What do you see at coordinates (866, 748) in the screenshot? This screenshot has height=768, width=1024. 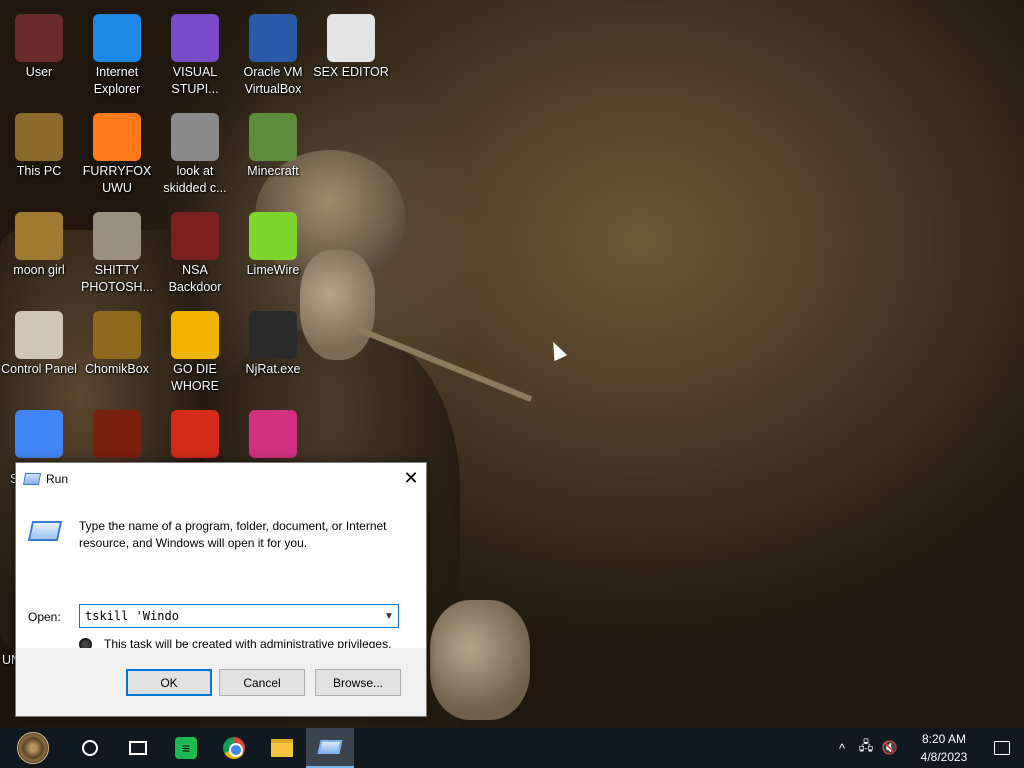 I see `network-icon: 🖧` at bounding box center [866, 748].